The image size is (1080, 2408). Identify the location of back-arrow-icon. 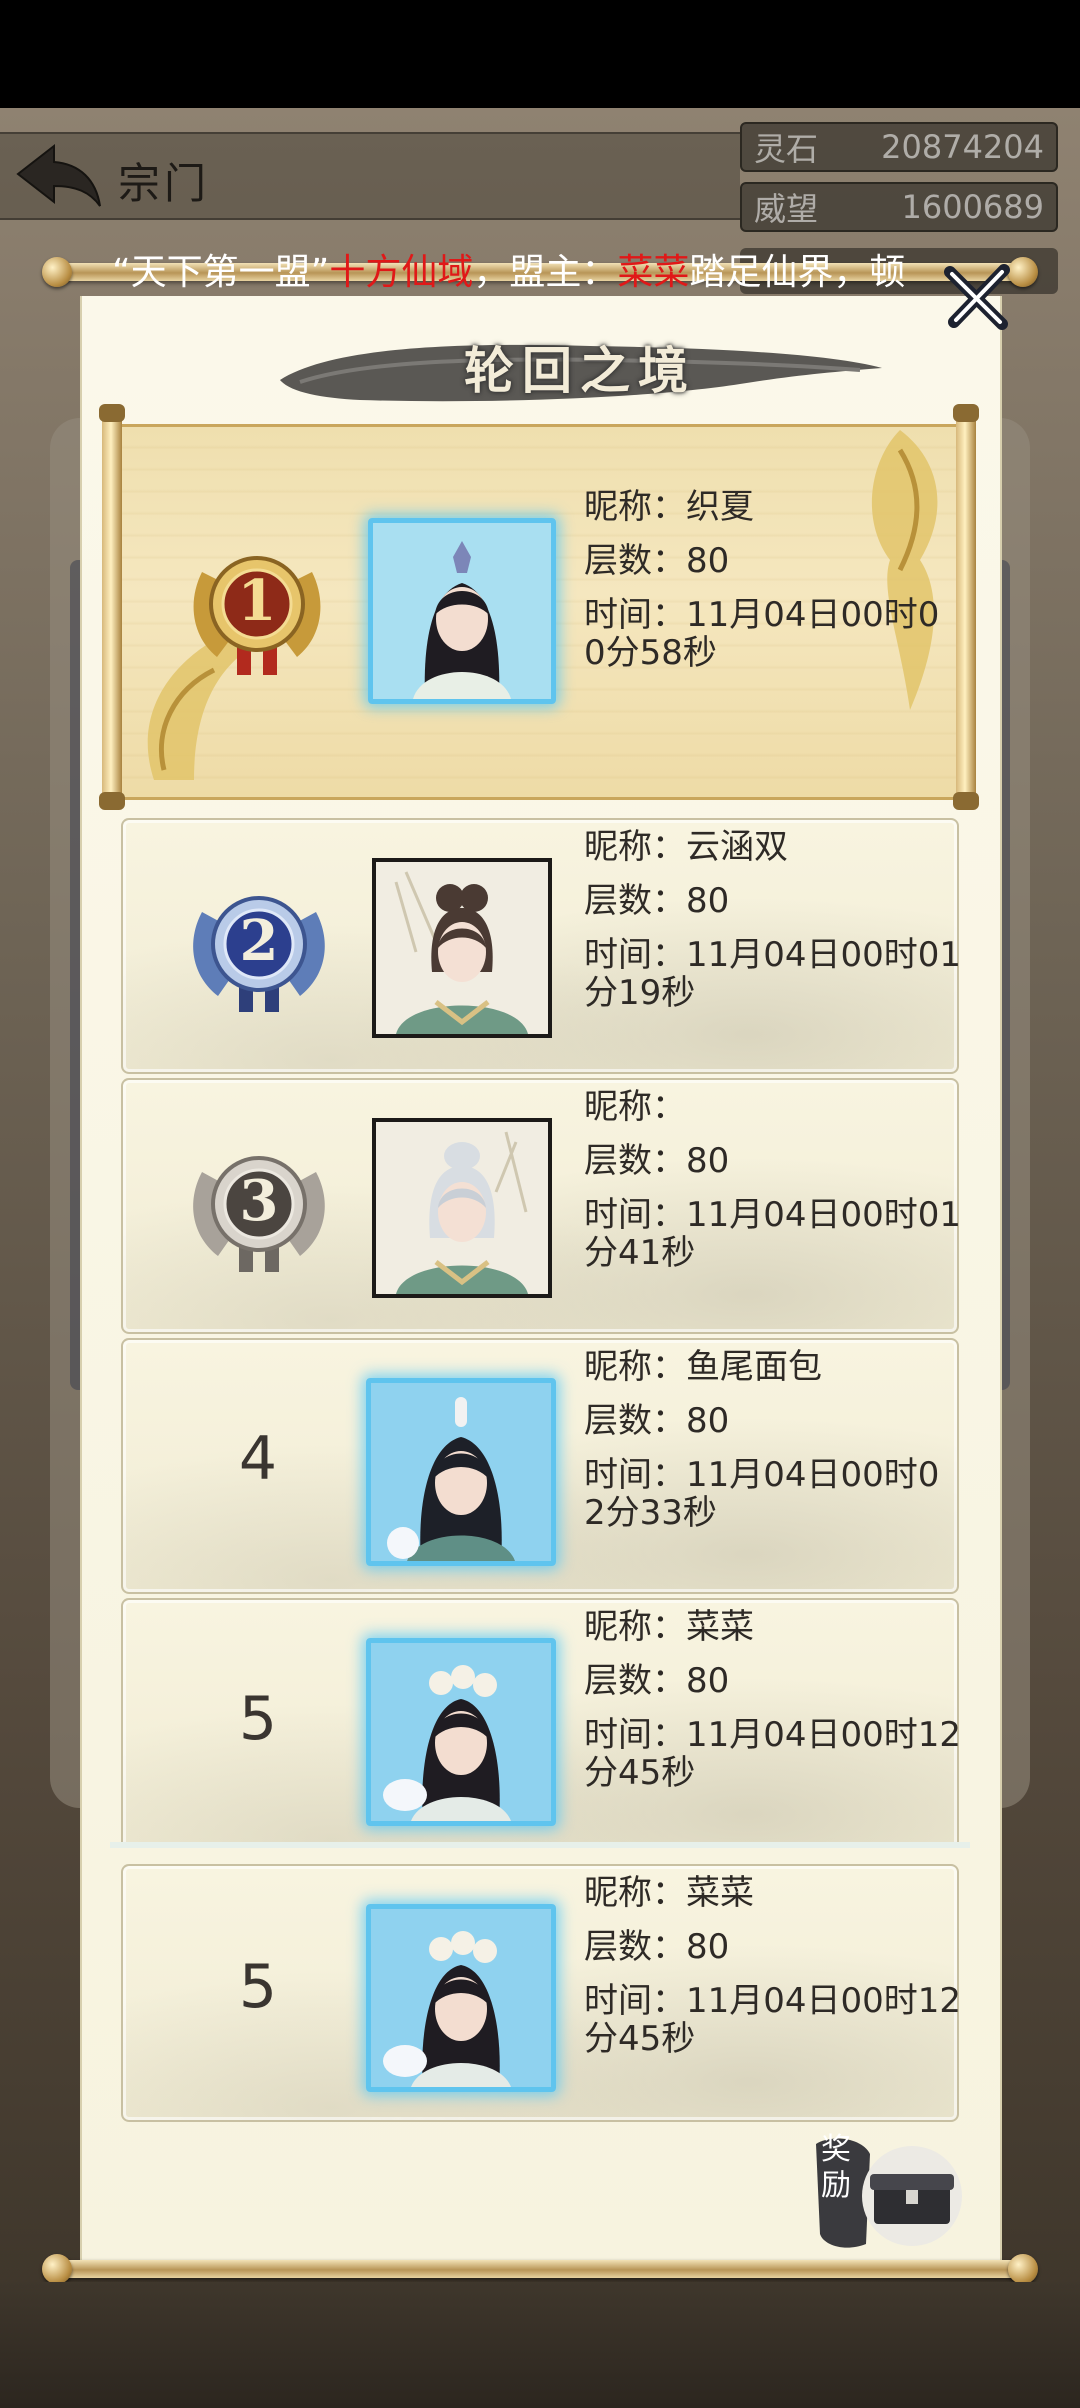
(58, 175).